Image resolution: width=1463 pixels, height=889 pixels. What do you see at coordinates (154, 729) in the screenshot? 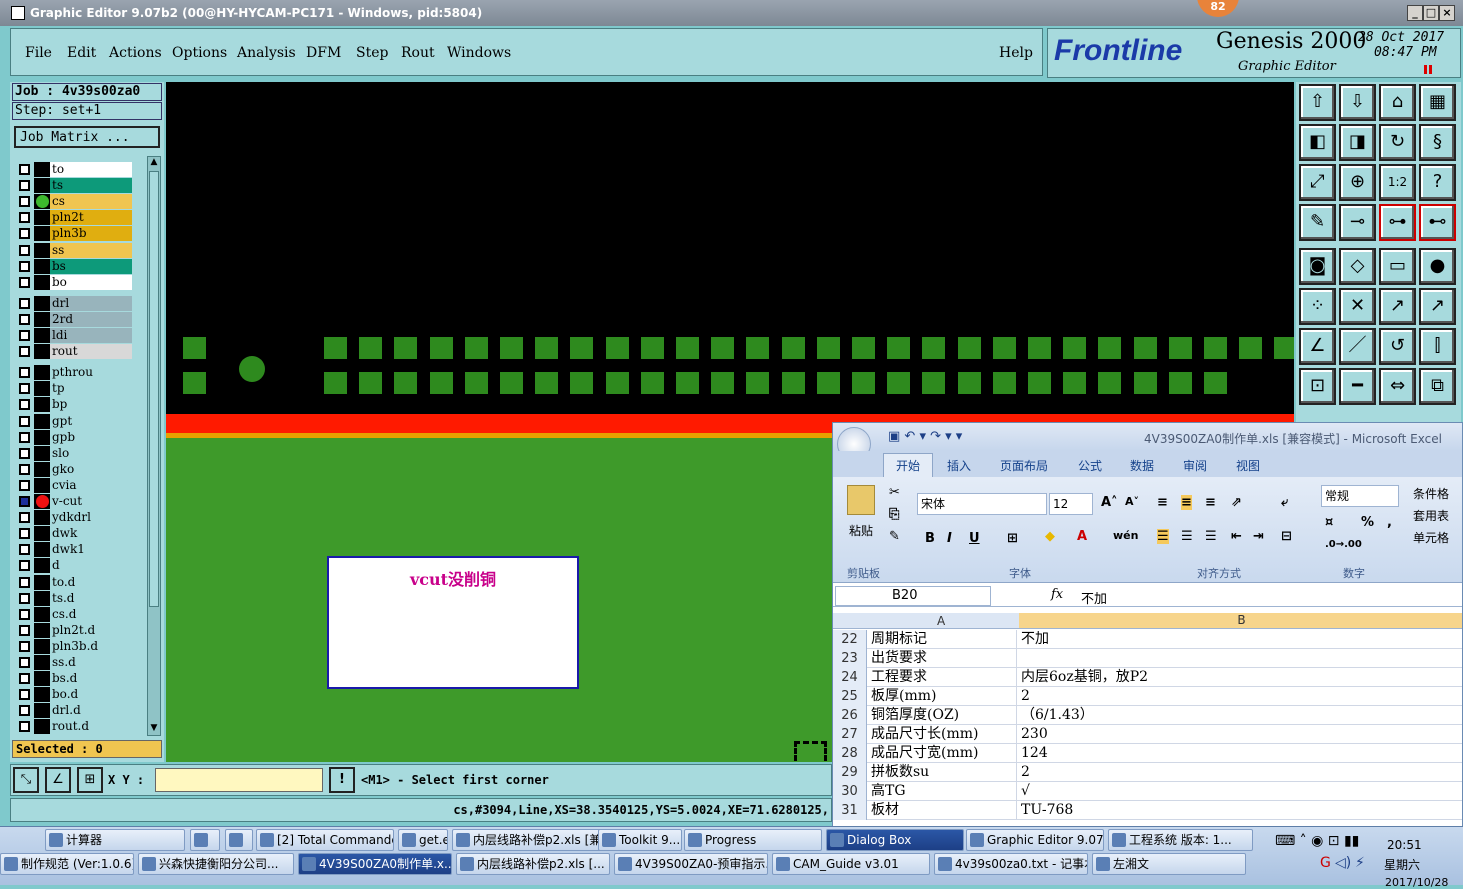
I see `scroll-down-icon: ▼` at bounding box center [154, 729].